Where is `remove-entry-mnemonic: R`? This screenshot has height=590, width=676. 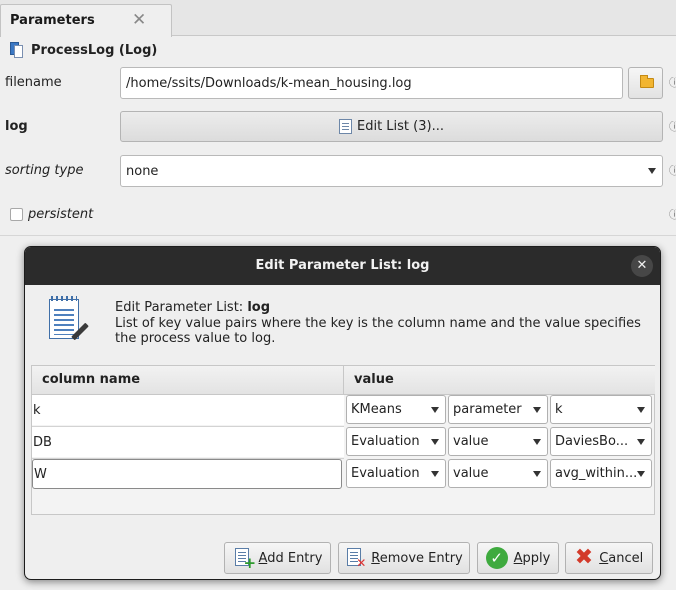 remove-entry-mnemonic: R is located at coordinates (375, 558).